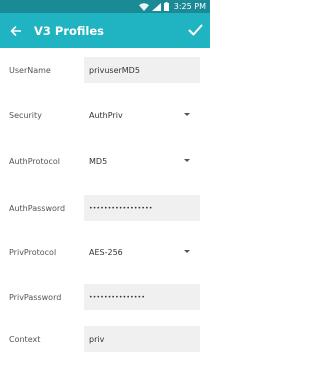 The width and height of the screenshot is (320, 372). I want to click on arrow-left-icon, so click(15, 30).